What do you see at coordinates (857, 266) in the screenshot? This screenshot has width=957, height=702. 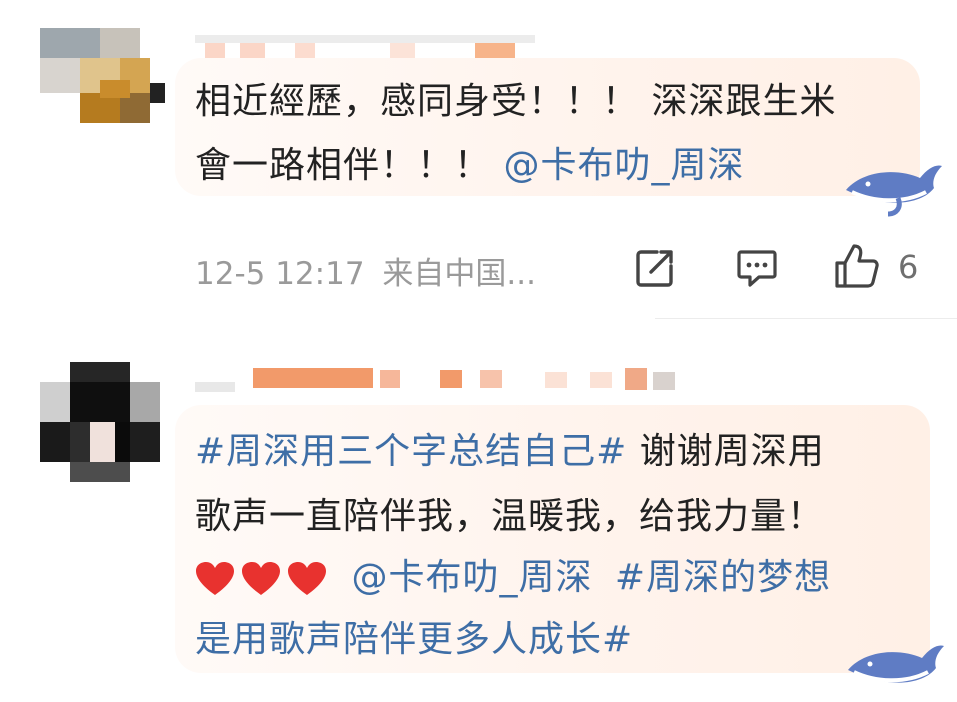 I see `like-icon` at bounding box center [857, 266].